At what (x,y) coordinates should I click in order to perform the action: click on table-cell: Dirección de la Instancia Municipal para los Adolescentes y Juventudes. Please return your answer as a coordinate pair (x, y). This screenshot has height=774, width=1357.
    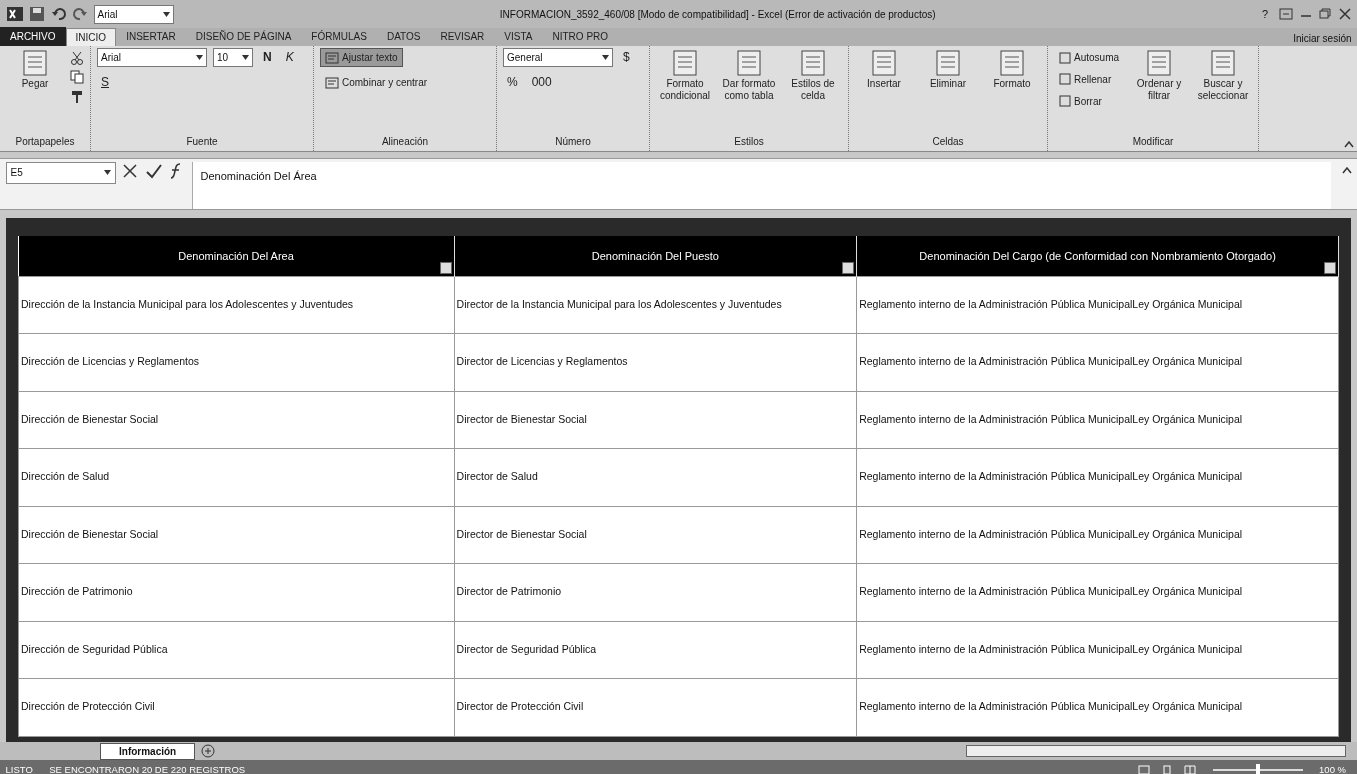
    Looking at the image, I should click on (236, 305).